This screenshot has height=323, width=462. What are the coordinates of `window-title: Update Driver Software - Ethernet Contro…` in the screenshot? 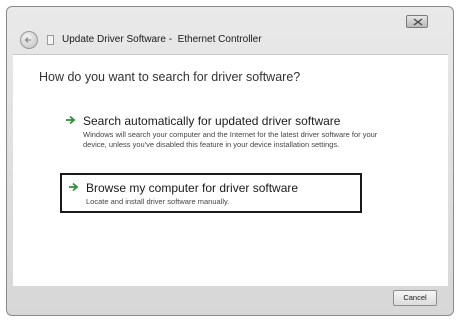 It's located at (162, 39).